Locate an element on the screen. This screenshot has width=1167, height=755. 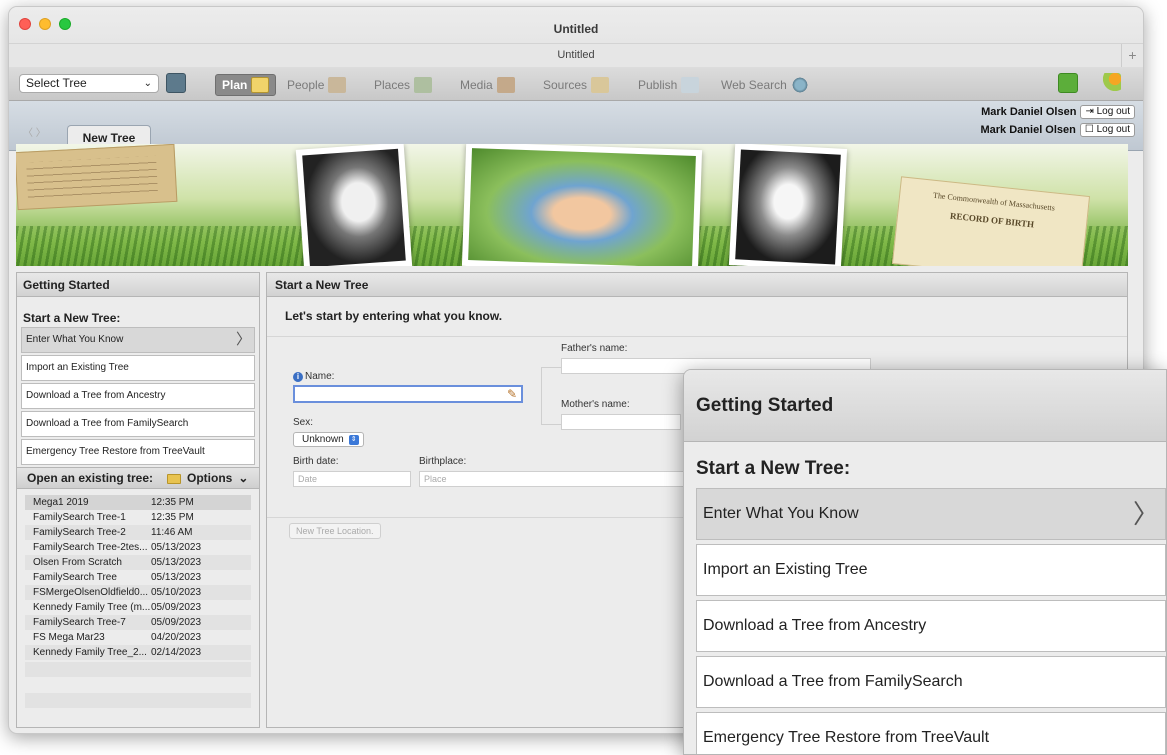
treevault-restore-item: Emergency Tree Restore from TreeVault is located at coordinates (138, 452).